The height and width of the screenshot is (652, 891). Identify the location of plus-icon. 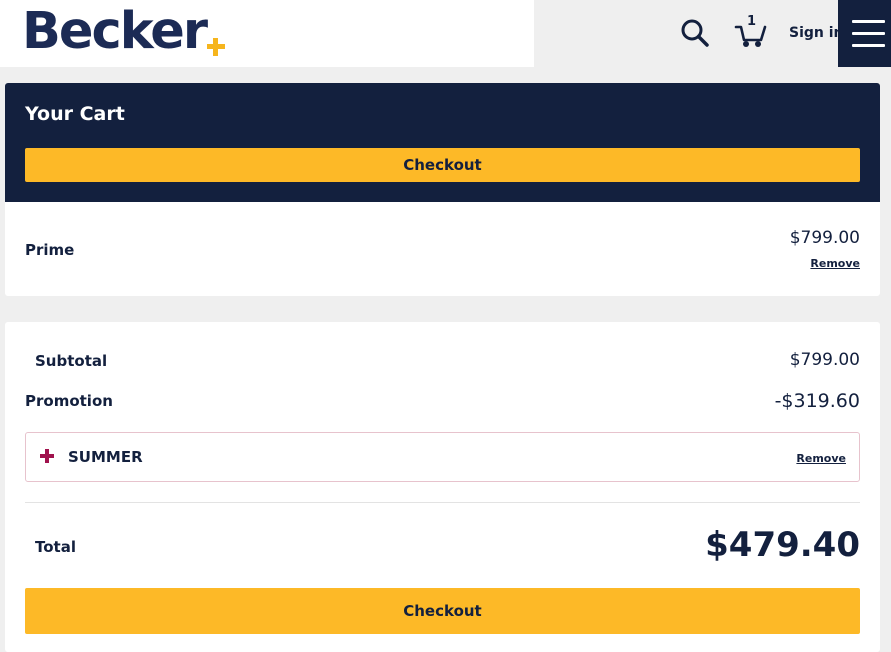
(47, 456).